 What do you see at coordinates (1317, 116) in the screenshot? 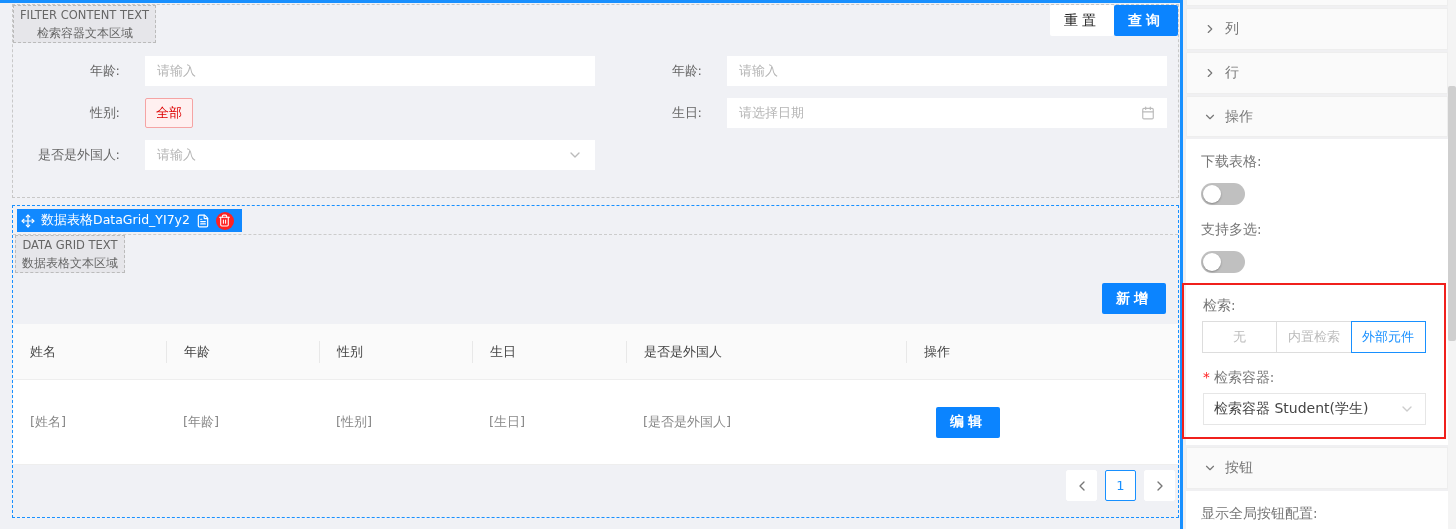
I see `section-header: 操作` at bounding box center [1317, 116].